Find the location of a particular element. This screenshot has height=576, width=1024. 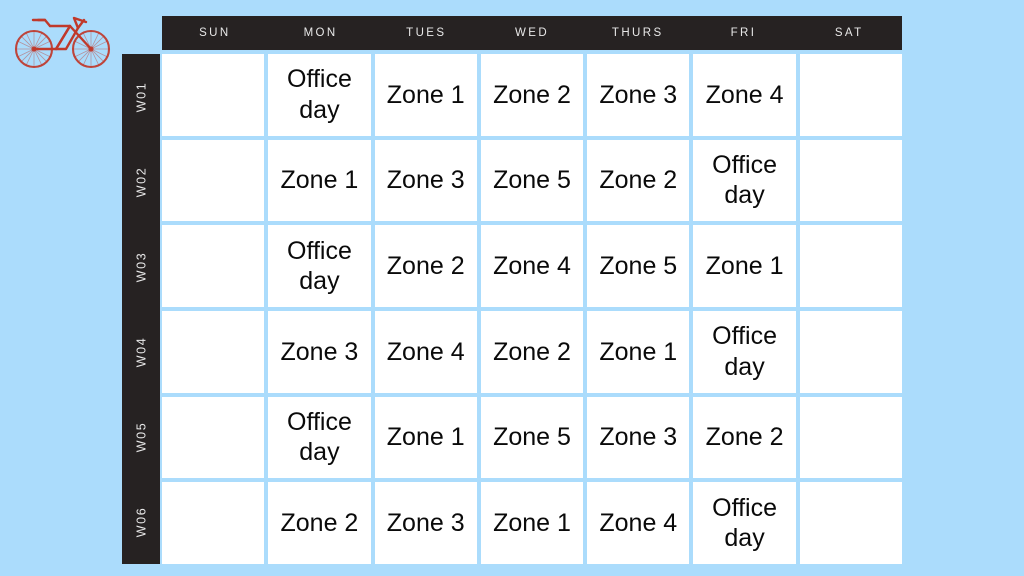

week-label-w05-text: W05 is located at coordinates (140, 436).